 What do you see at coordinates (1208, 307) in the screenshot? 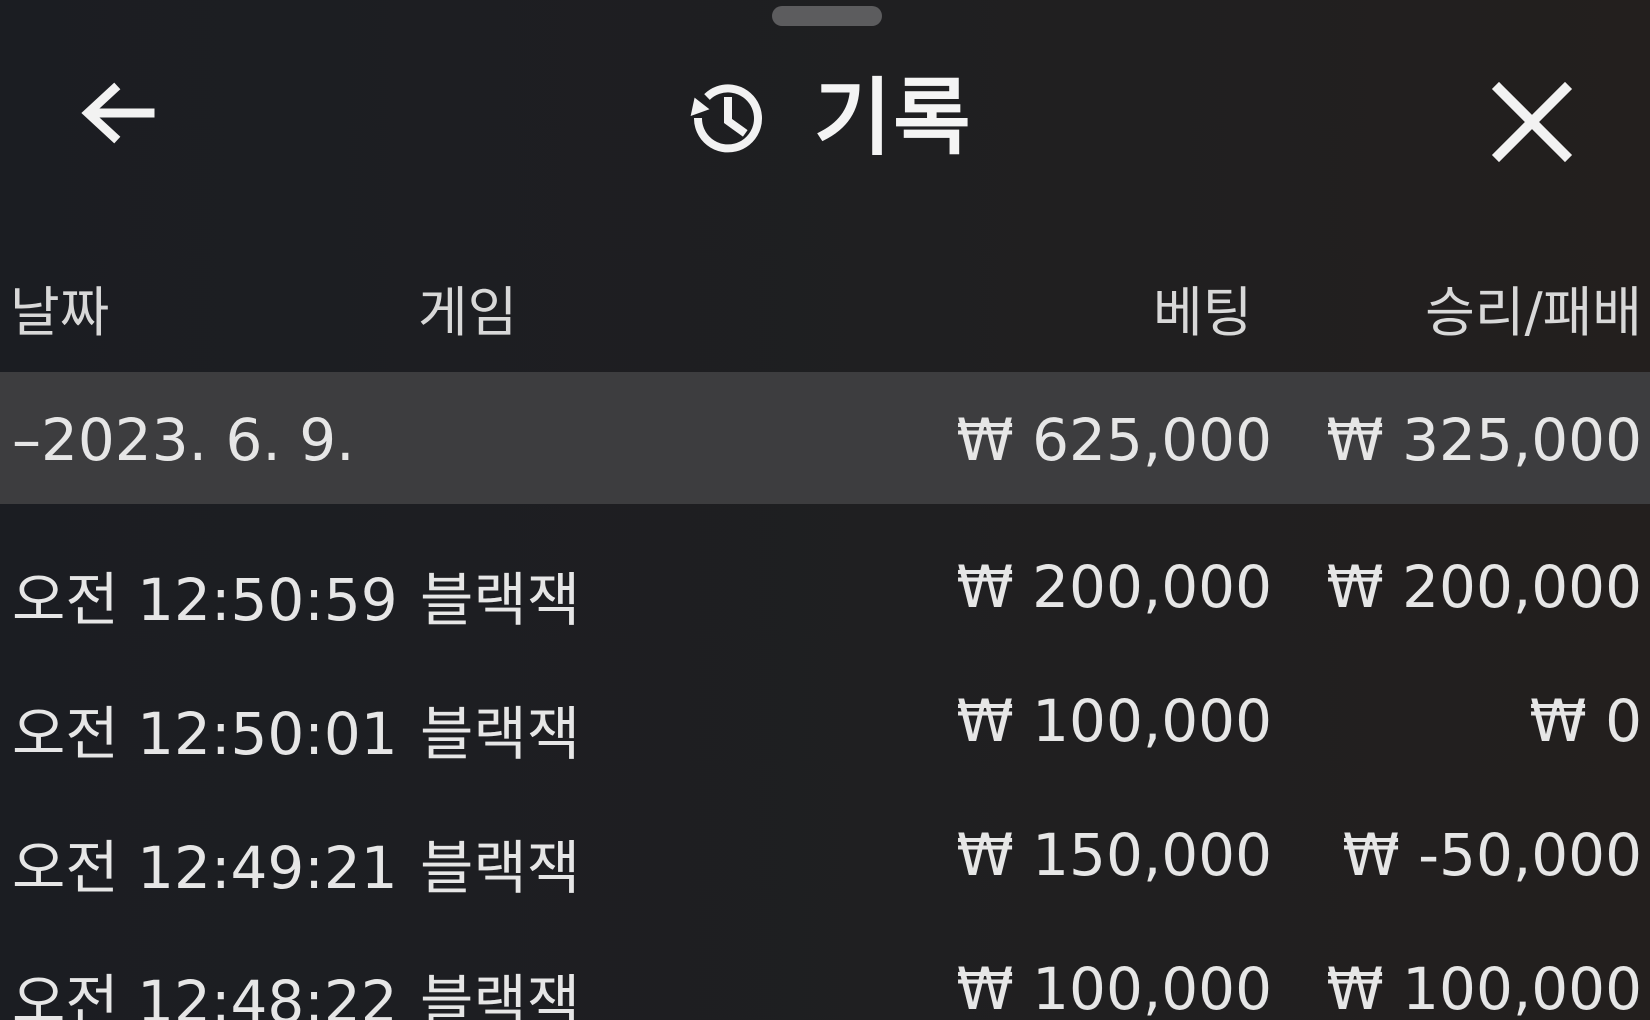
I see `column-header-bet: 베팅` at bounding box center [1208, 307].